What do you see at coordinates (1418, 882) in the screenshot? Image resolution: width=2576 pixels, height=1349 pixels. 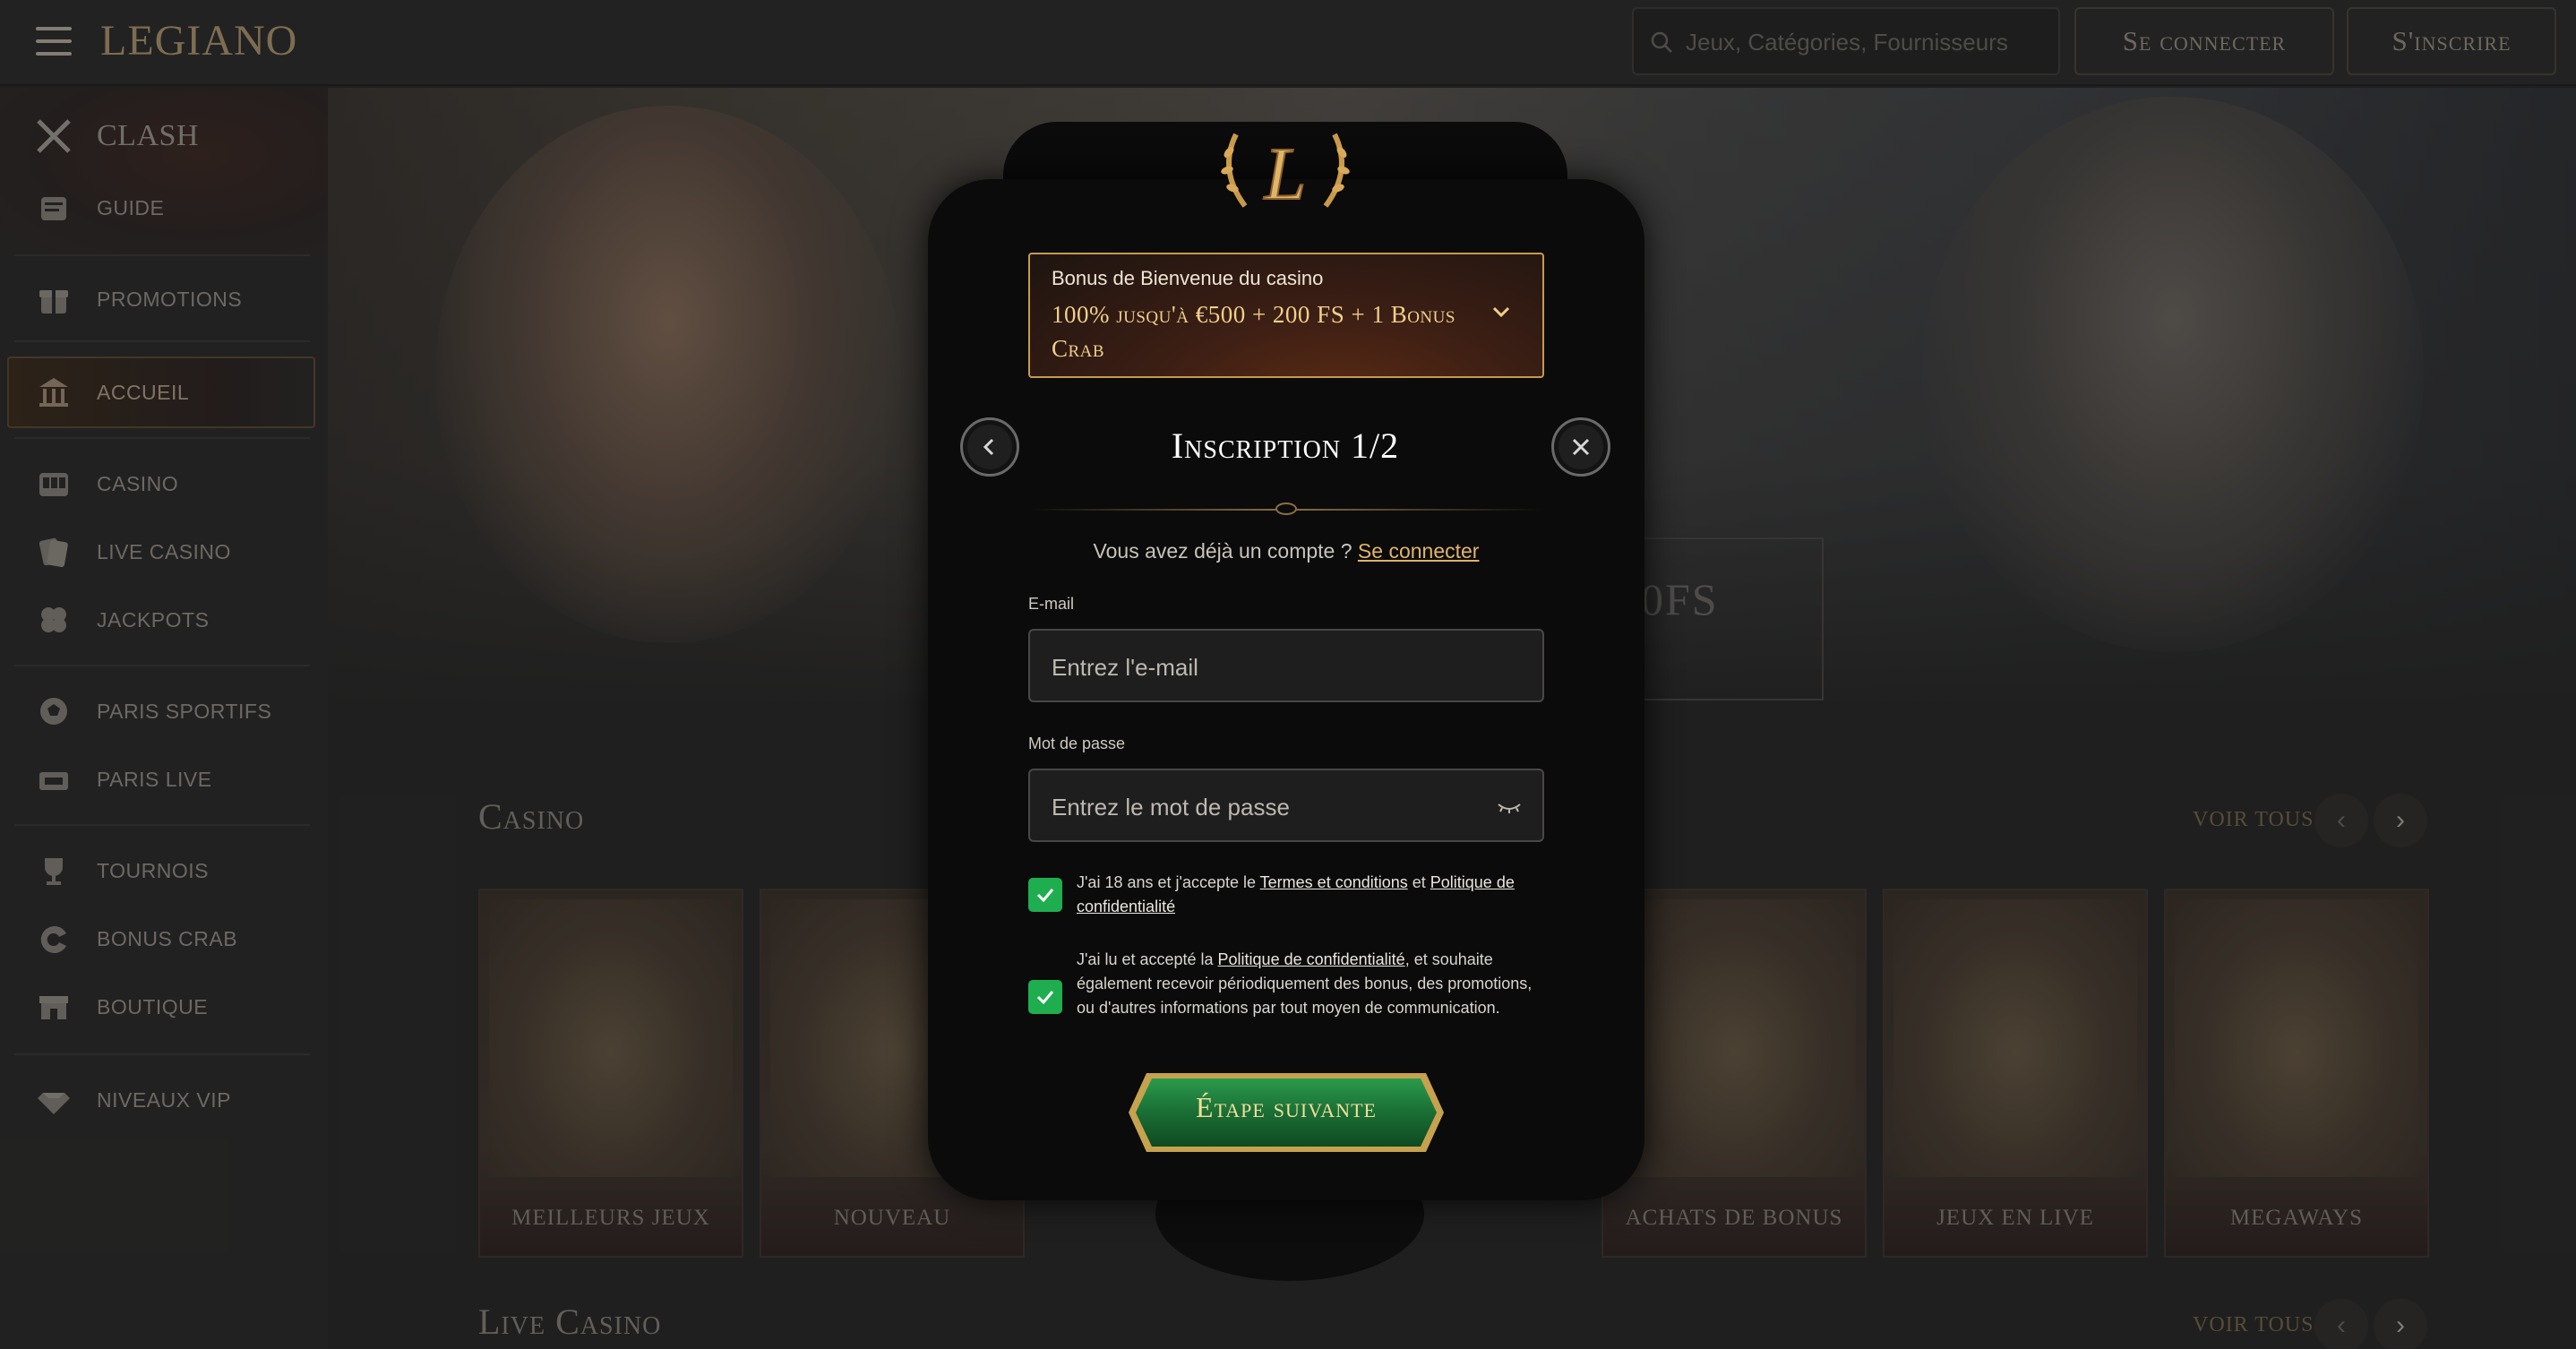 I see `terms-mid: et` at bounding box center [1418, 882].